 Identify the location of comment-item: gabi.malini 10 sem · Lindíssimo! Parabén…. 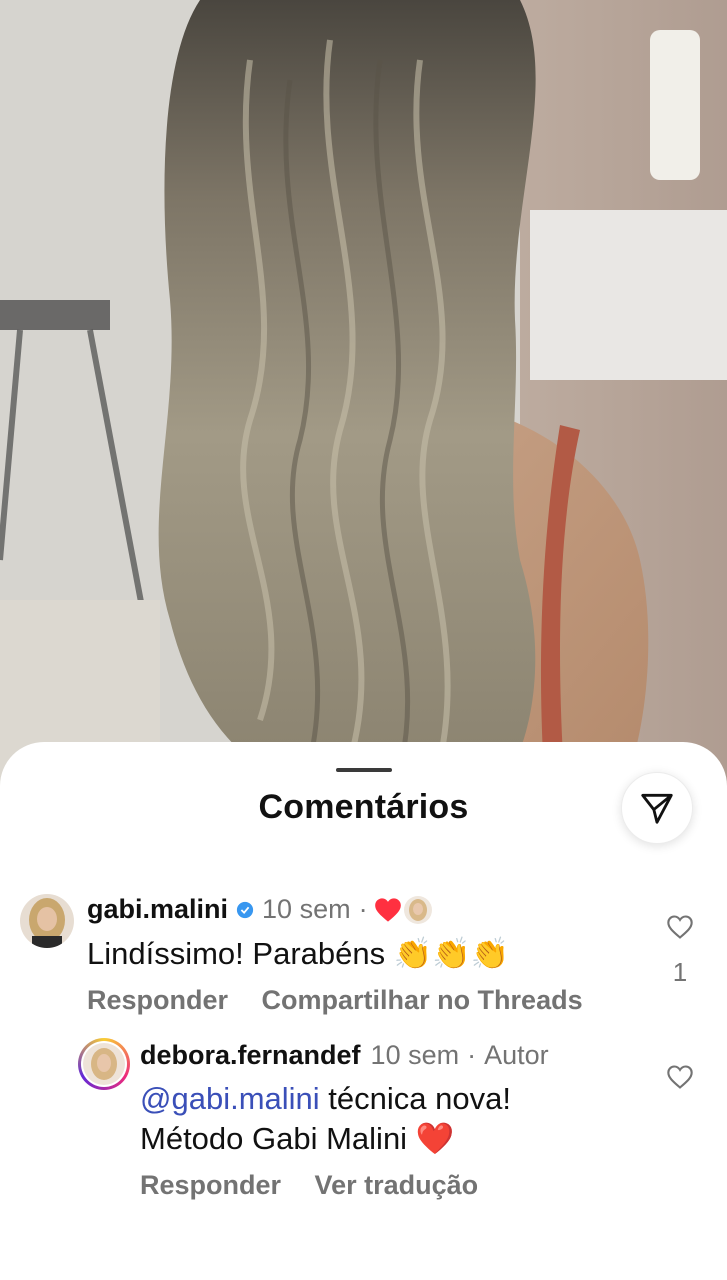
(363, 962).